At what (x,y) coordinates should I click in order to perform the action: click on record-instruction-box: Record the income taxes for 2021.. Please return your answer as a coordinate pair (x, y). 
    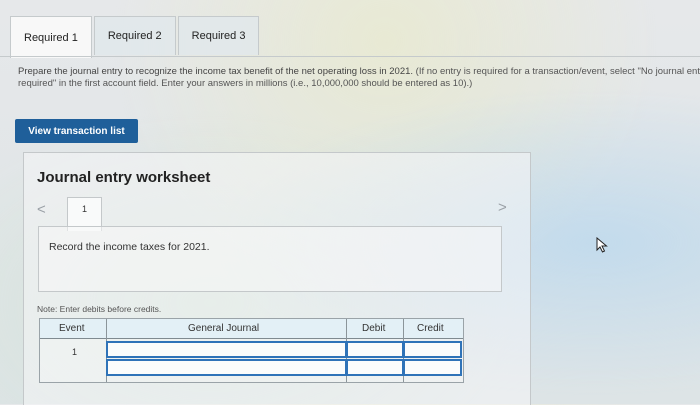
    Looking at the image, I should click on (270, 259).